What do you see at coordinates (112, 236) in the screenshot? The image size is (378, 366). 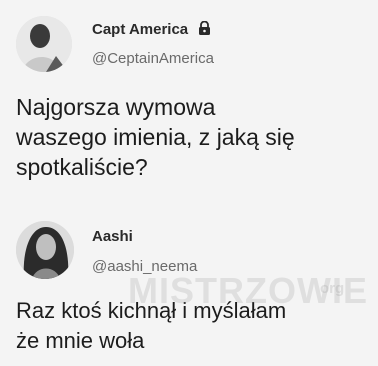 I see `author-name: Aashi` at bounding box center [112, 236].